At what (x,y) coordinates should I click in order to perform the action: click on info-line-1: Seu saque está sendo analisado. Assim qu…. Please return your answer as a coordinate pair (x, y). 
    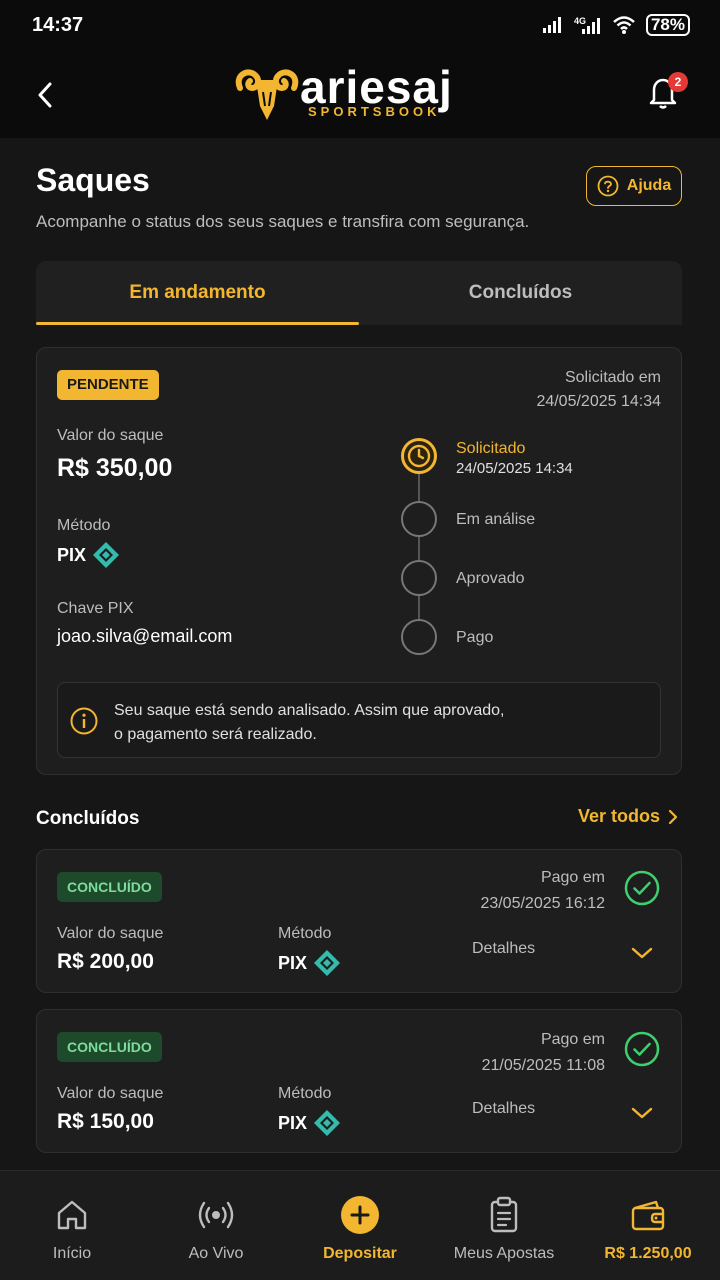
    Looking at the image, I should click on (309, 710).